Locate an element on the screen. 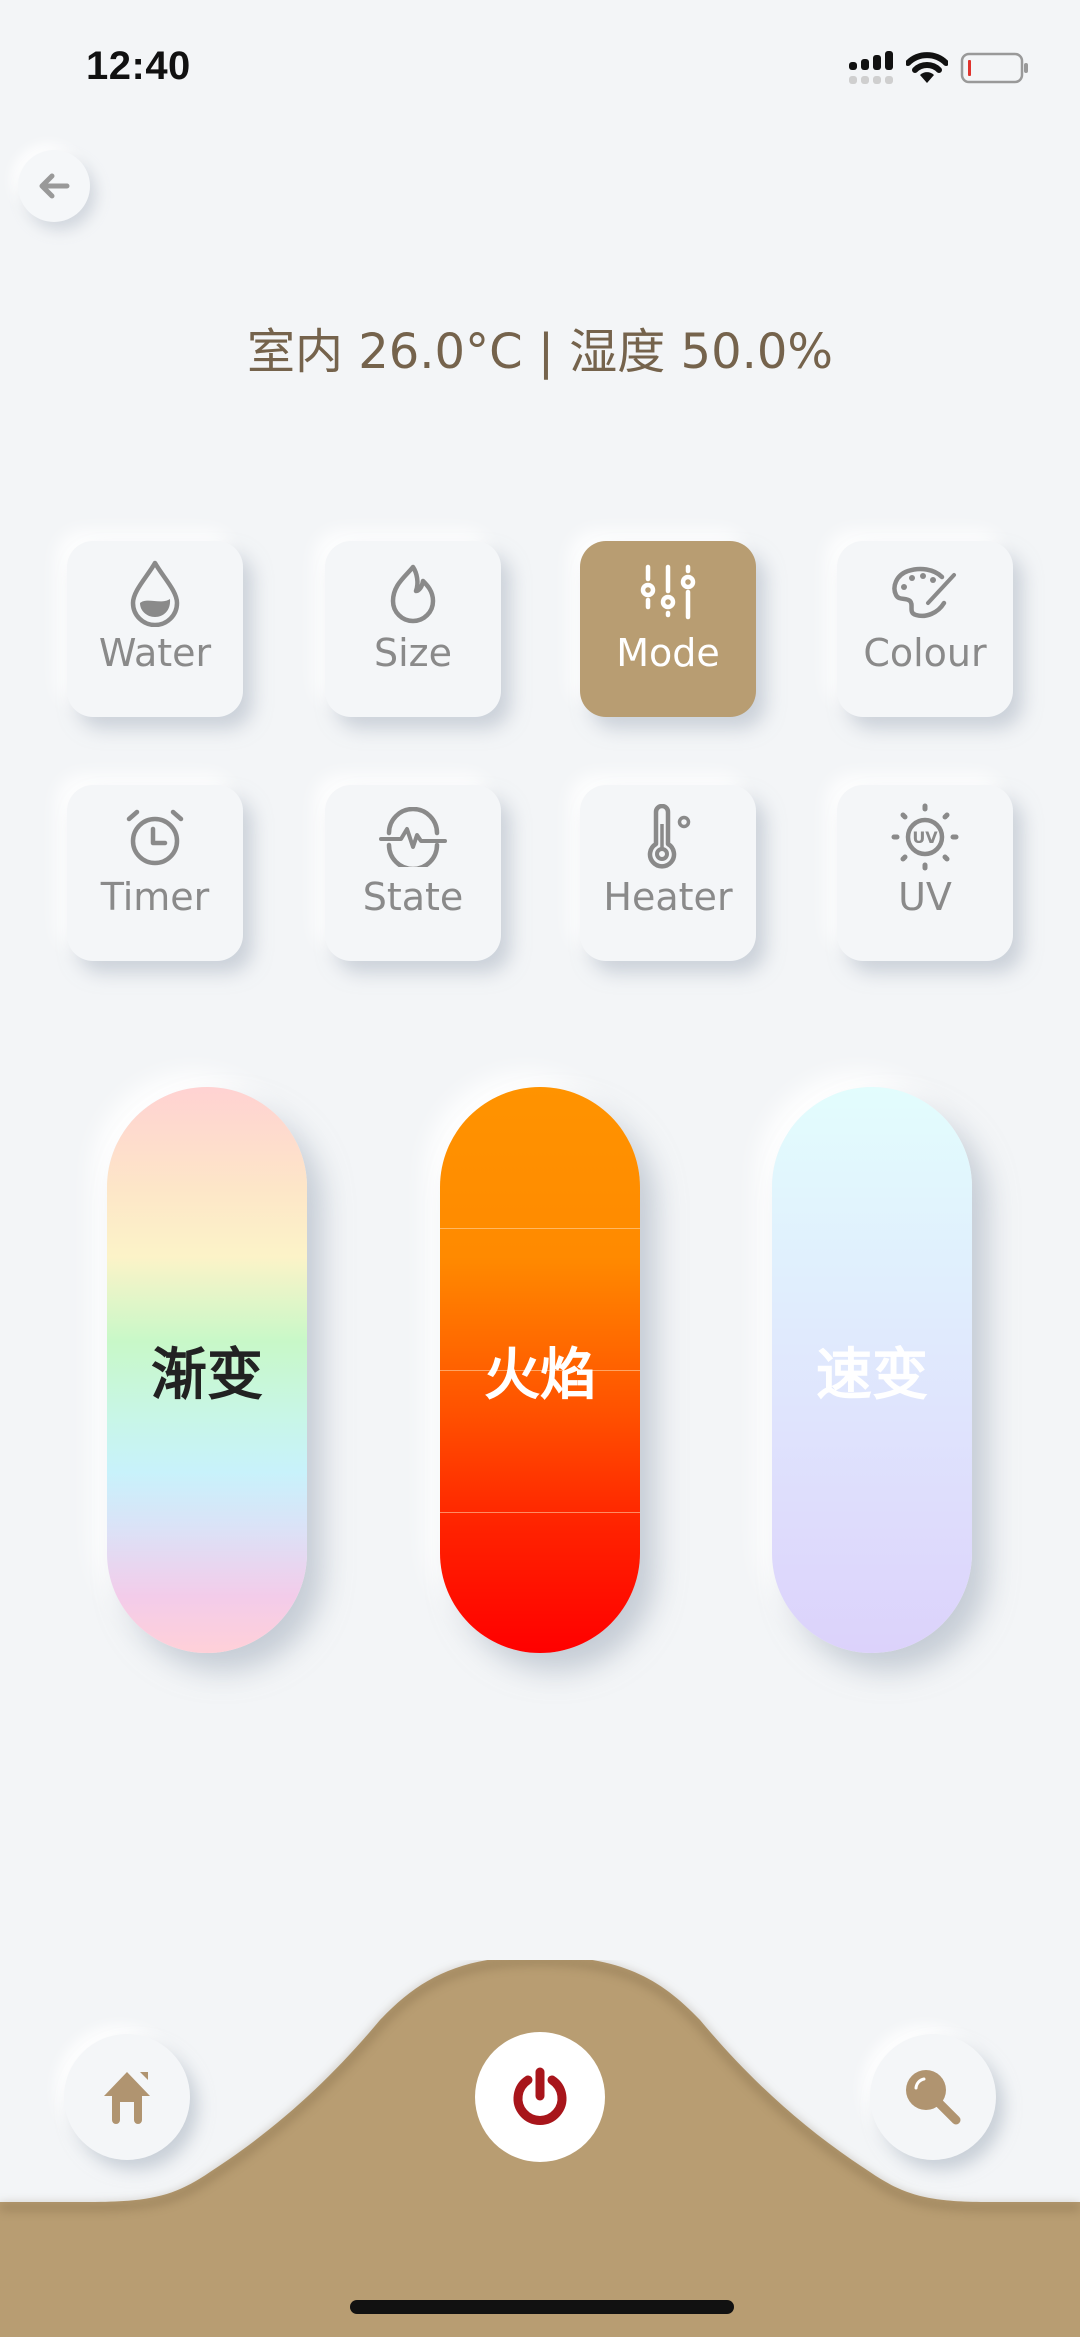  sliders-icon is located at coordinates (668, 593).